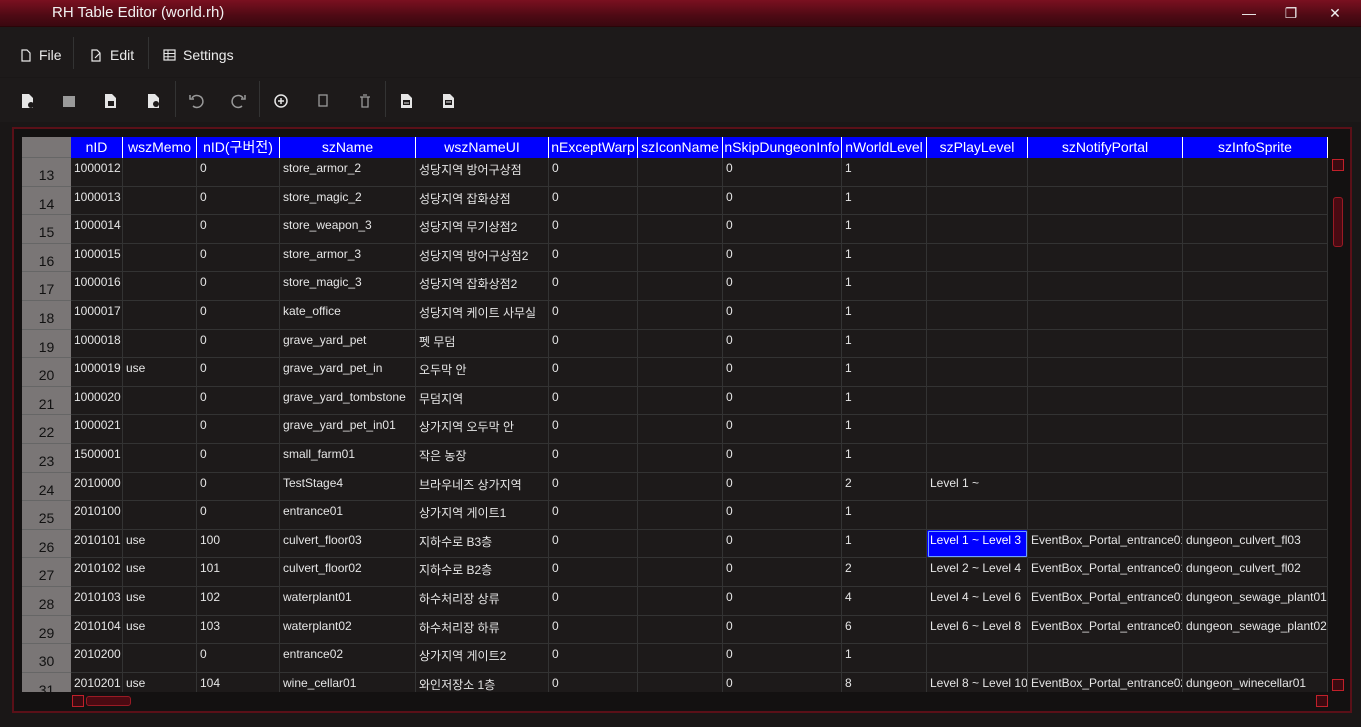 The width and height of the screenshot is (1361, 727). I want to click on row-header: 27, so click(46, 572).